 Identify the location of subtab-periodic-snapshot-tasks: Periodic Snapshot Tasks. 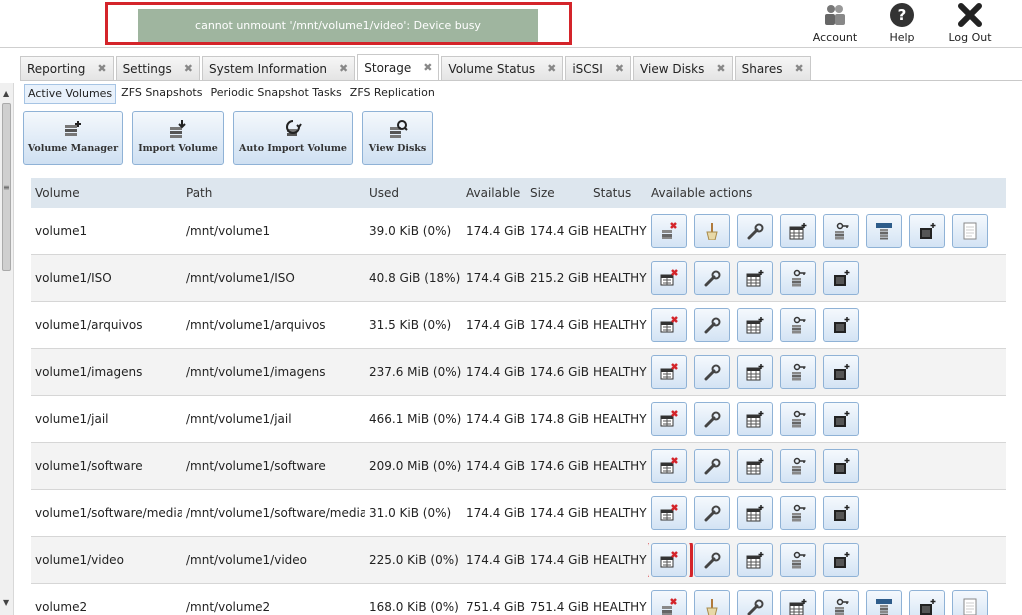
(275, 94).